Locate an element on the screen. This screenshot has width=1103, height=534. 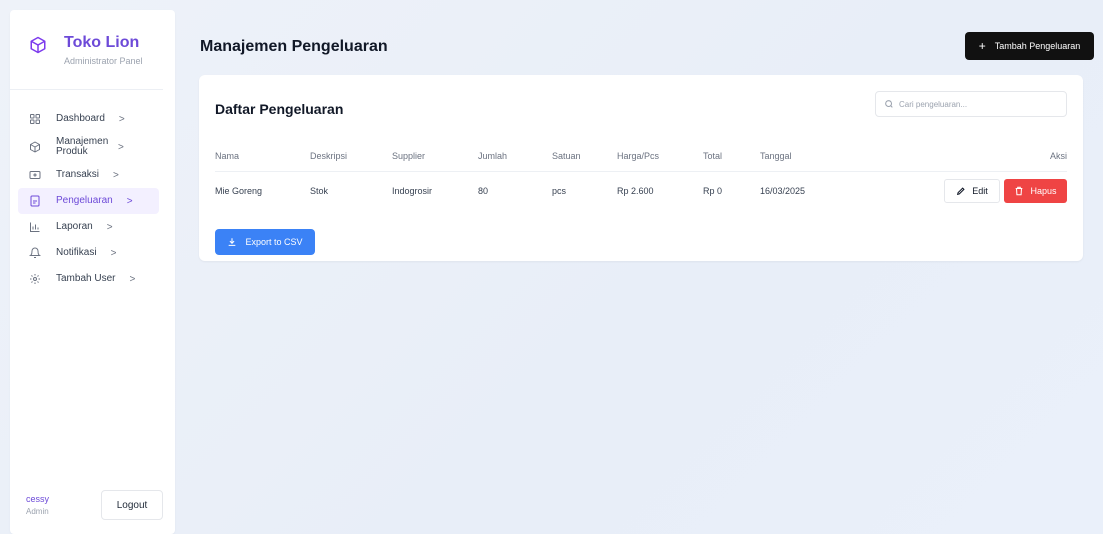
edit-button: Edit is located at coordinates (972, 191).